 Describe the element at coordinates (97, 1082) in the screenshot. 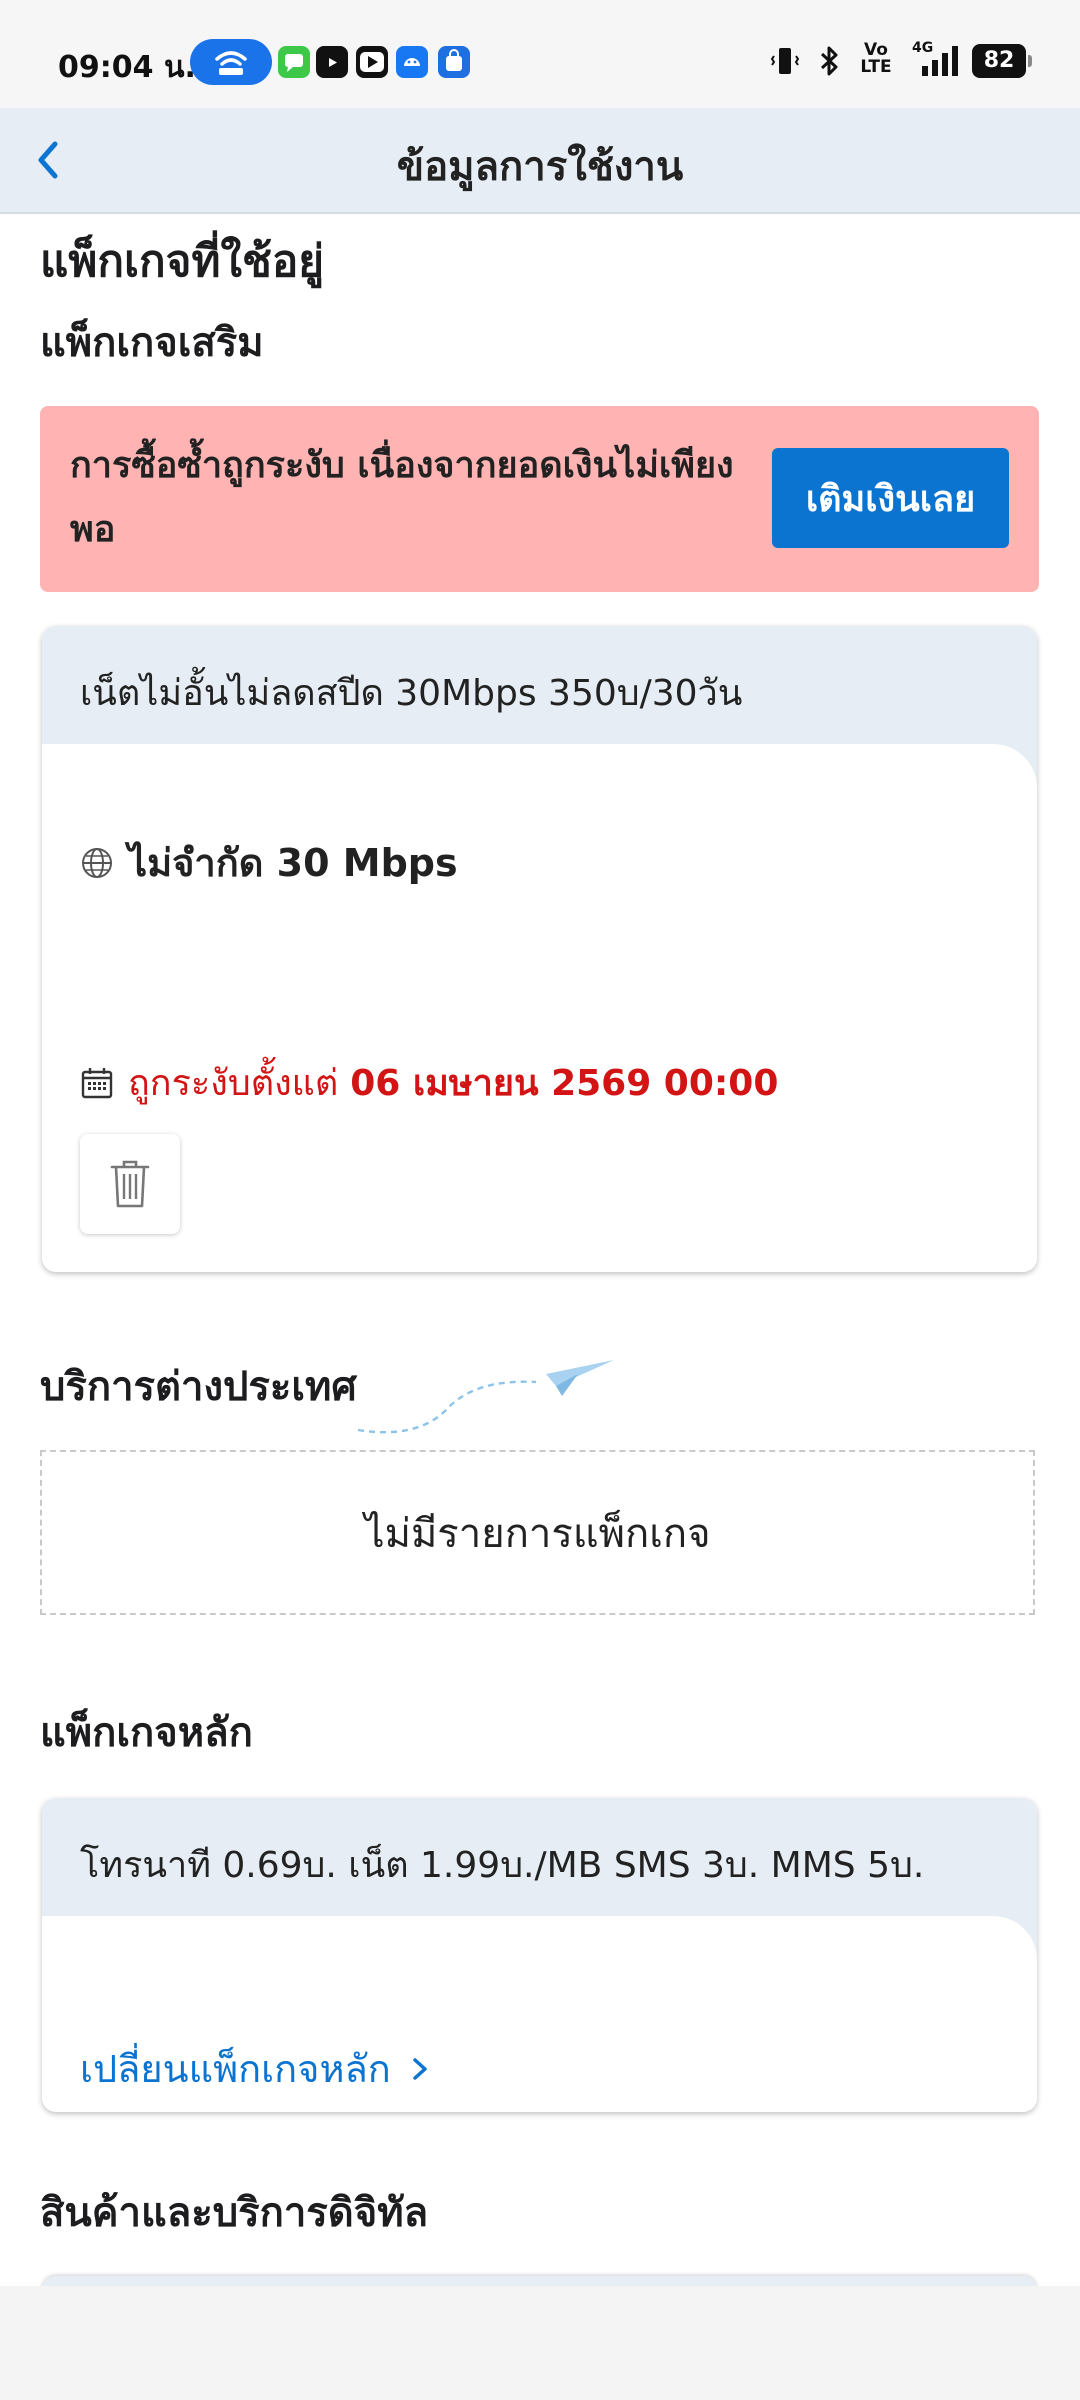

I see `calendar-icon` at that location.